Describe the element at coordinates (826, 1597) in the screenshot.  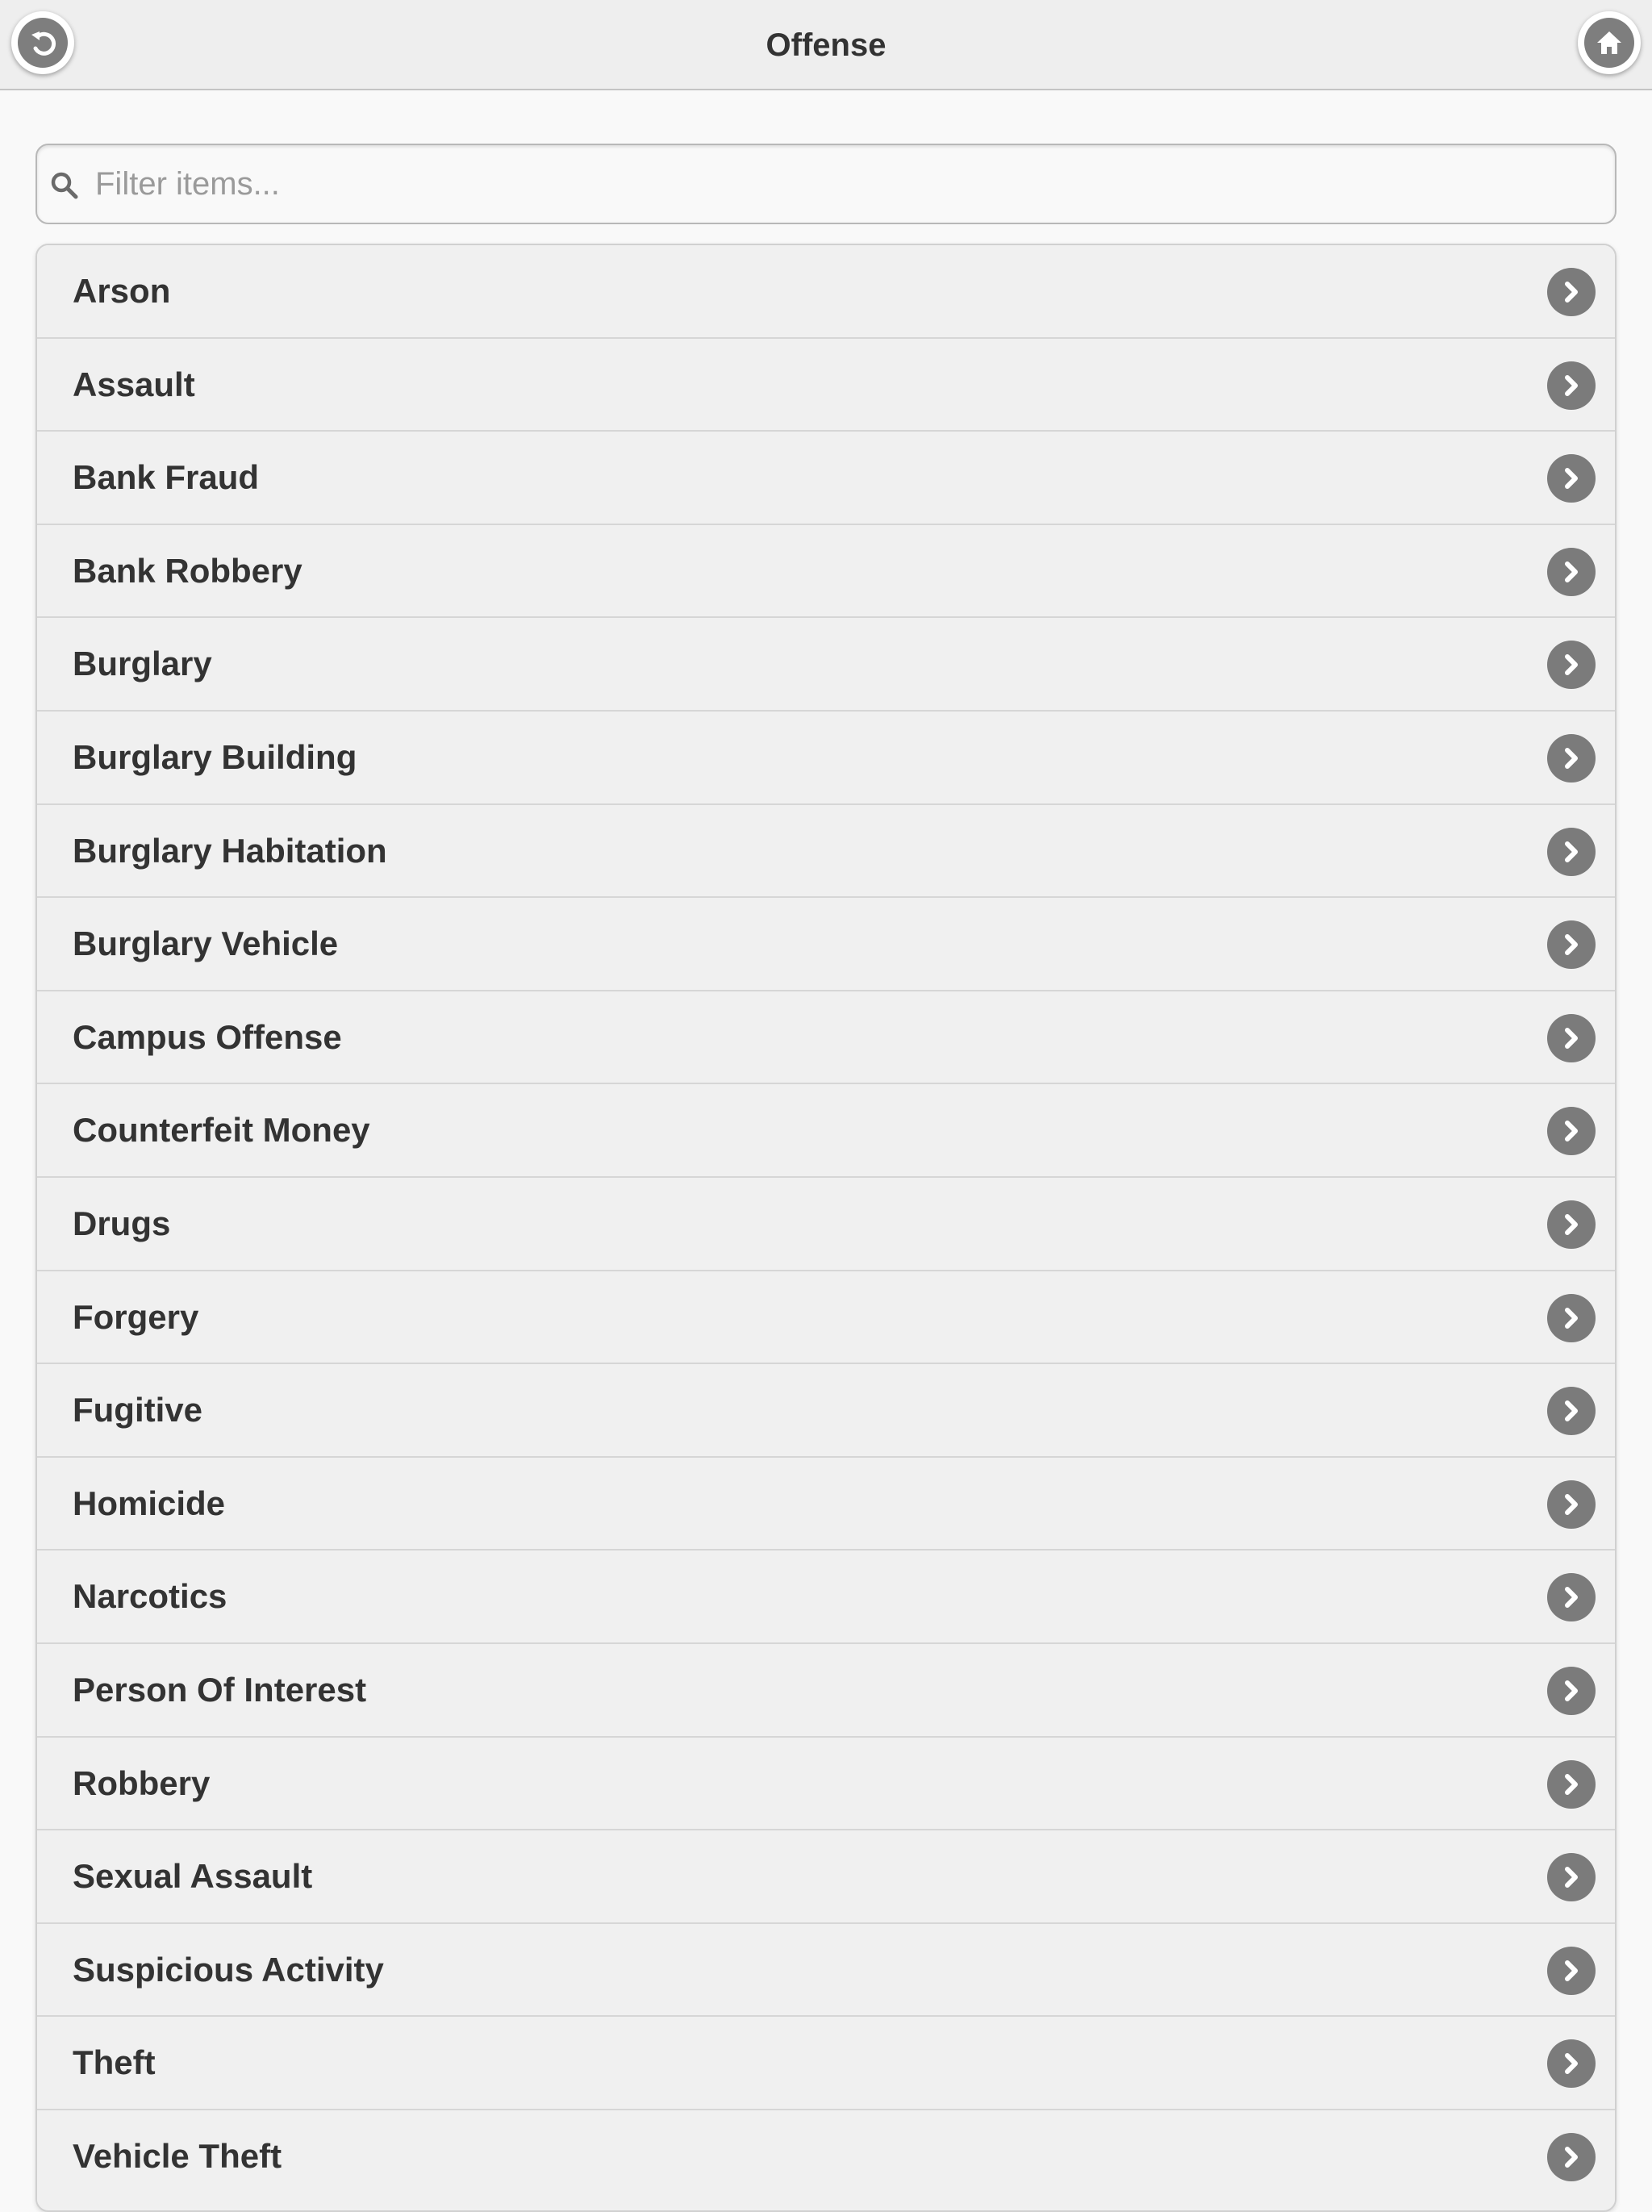
I see `list-item: Narcotics` at that location.